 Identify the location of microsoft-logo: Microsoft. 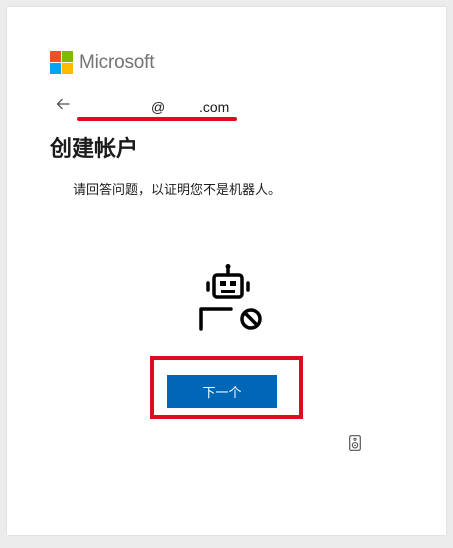
(102, 62).